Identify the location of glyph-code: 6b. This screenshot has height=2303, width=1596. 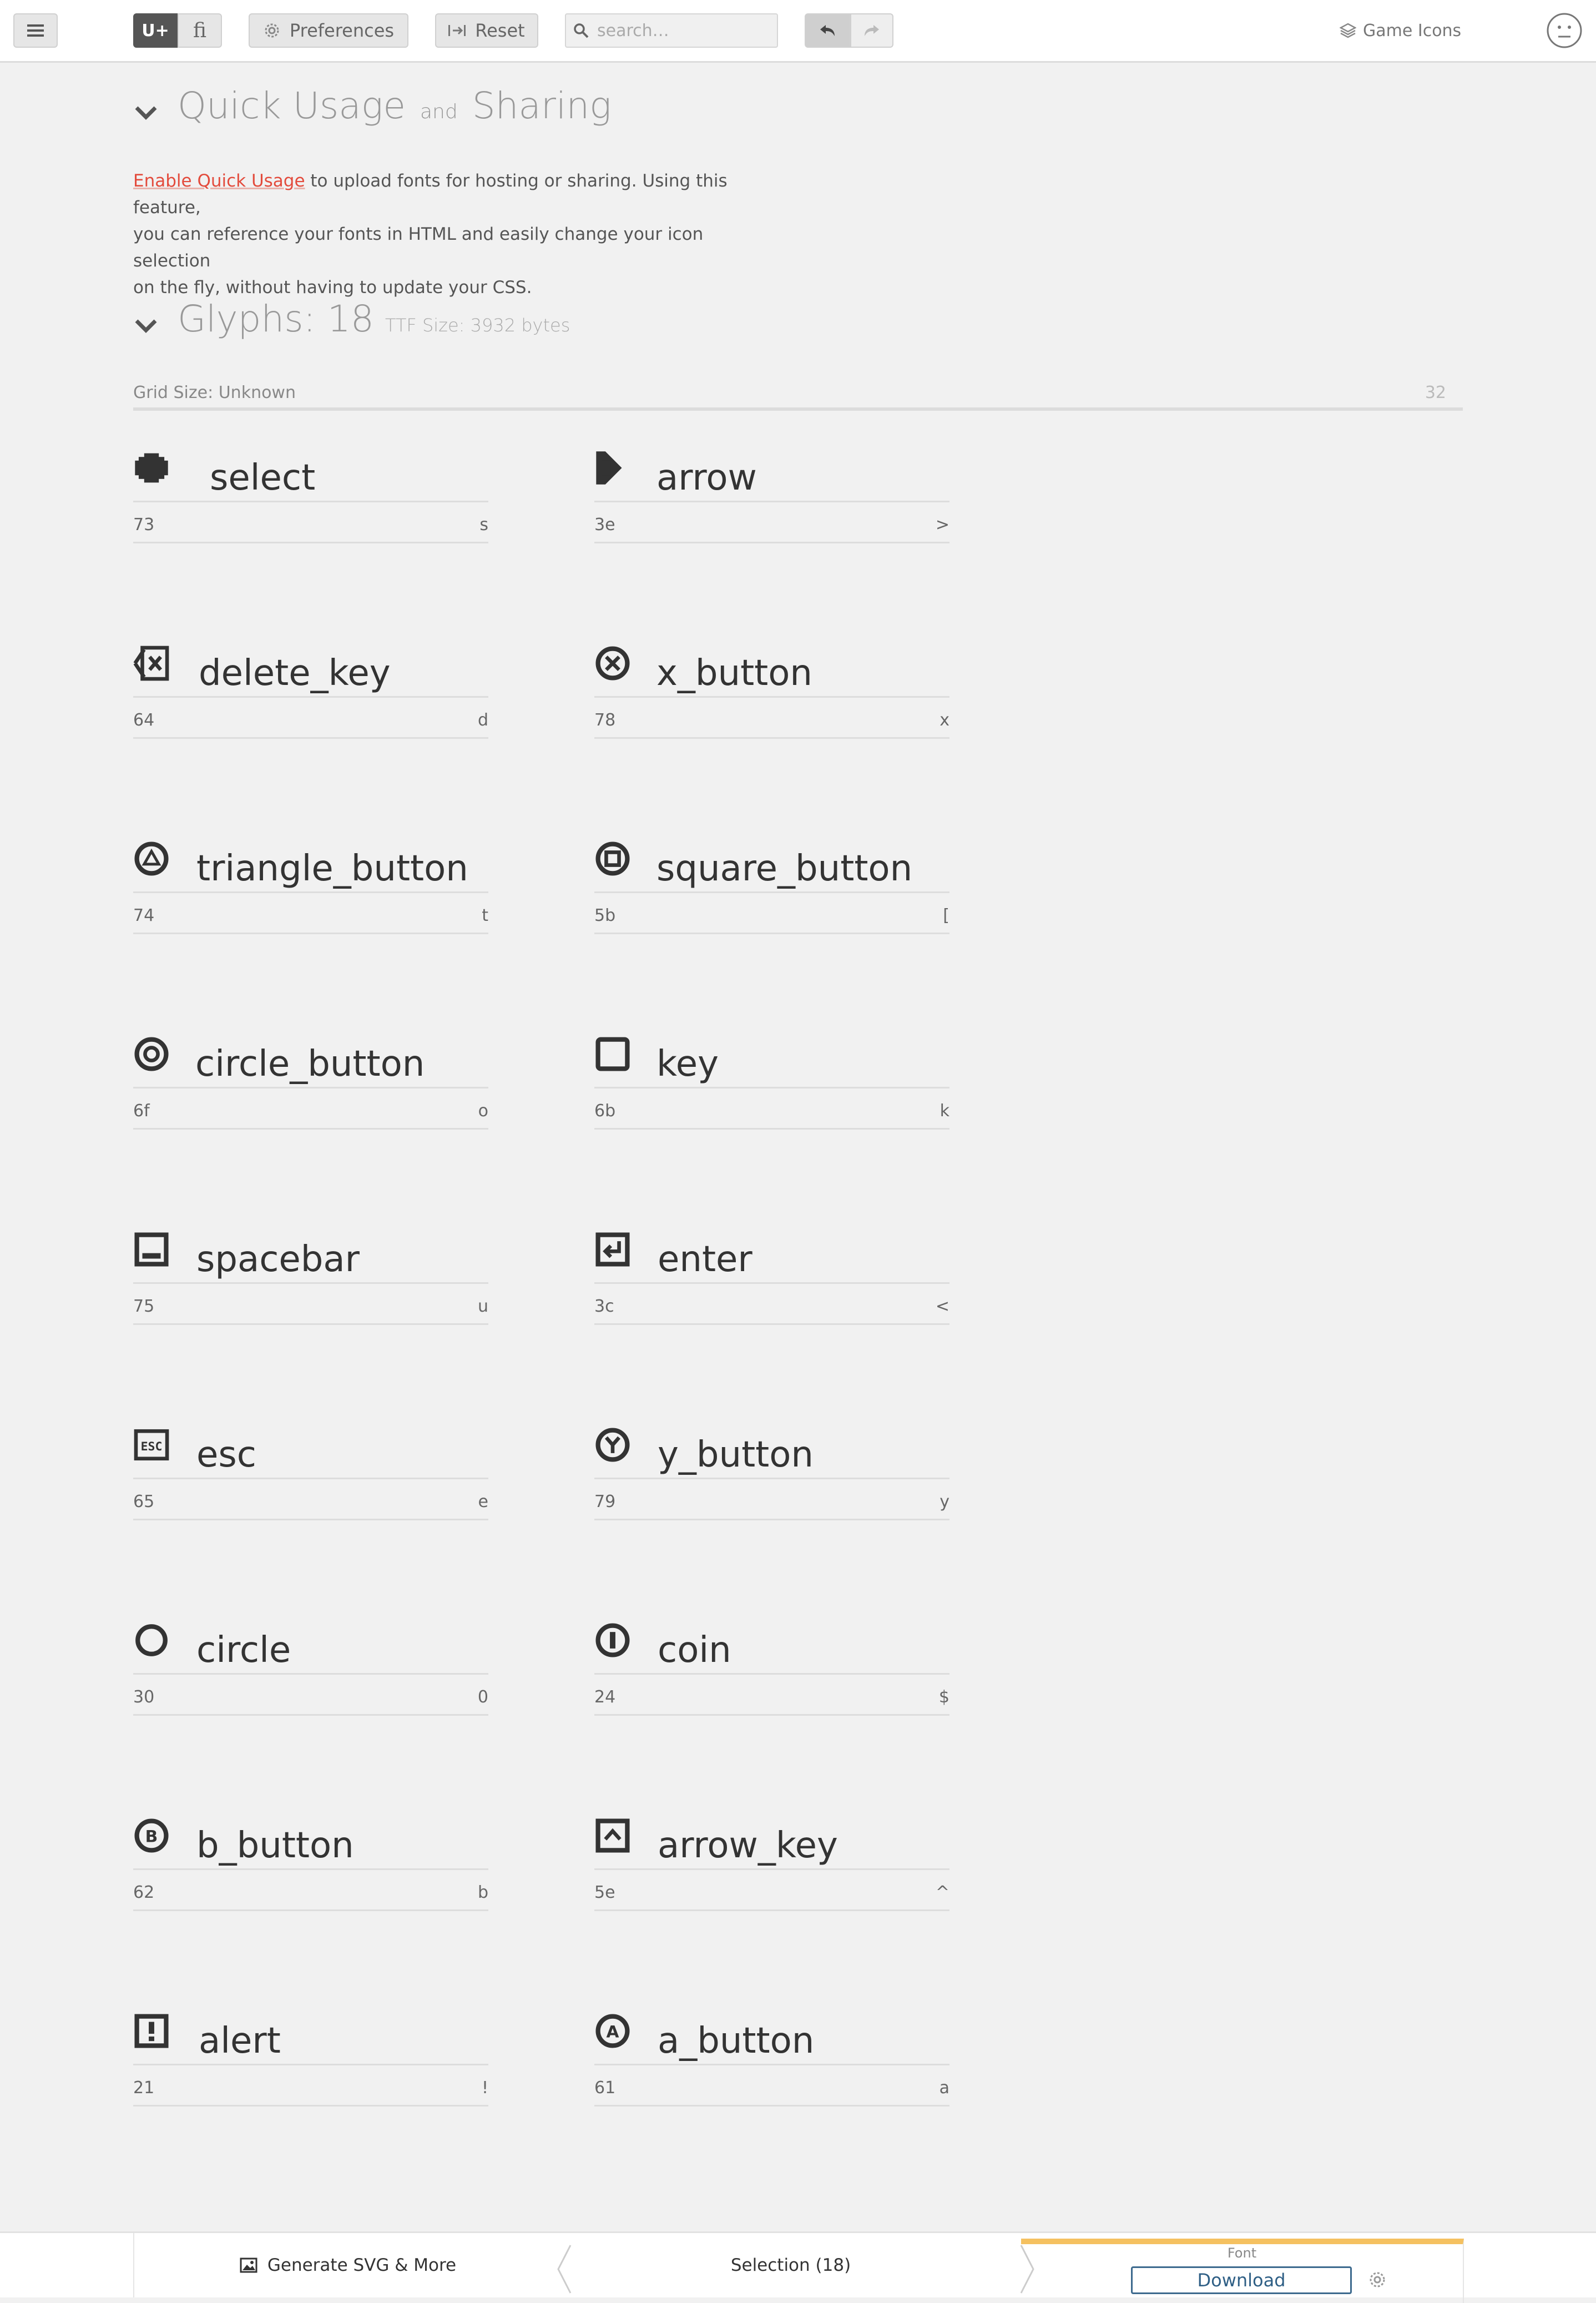
(604, 1111).